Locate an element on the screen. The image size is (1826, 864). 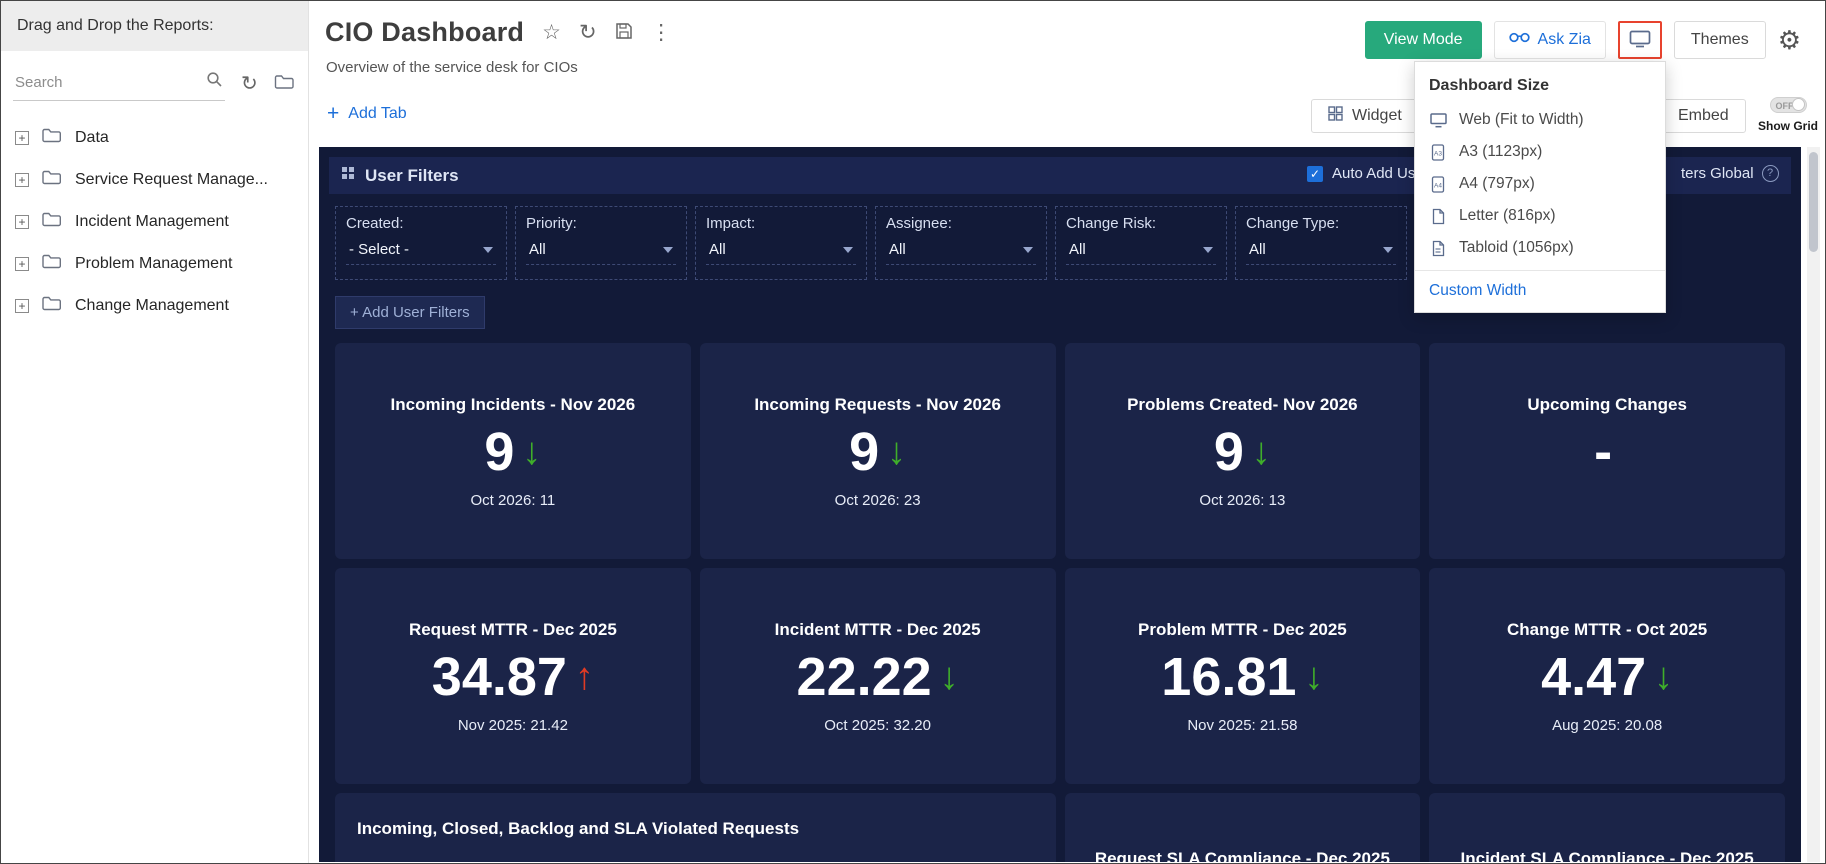
request-sla-compliance-card: Request SLA Compliance - Dec 2025 is located at coordinates (1242, 827).